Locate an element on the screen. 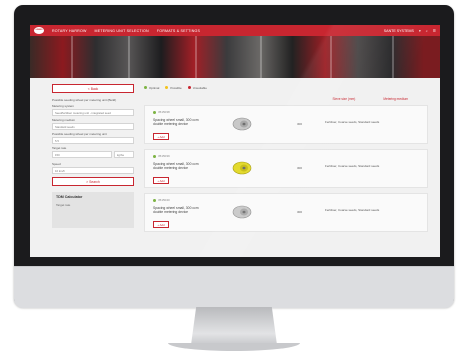 Image resolution: width=466 pixels, height=362 pixels. tdm-calculator-title: TDM Calculator is located at coordinates (69, 197).